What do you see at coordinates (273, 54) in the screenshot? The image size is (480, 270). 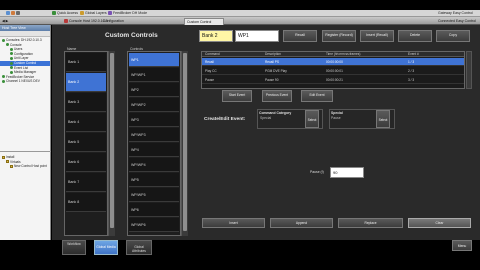 I see `header-description: Description` at bounding box center [273, 54].